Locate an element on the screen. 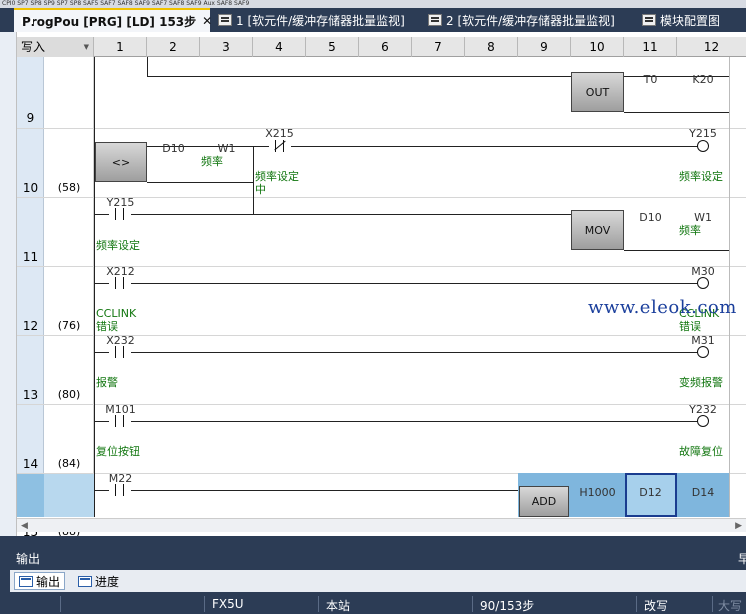  device-comment: 报警 is located at coordinates (107, 382).